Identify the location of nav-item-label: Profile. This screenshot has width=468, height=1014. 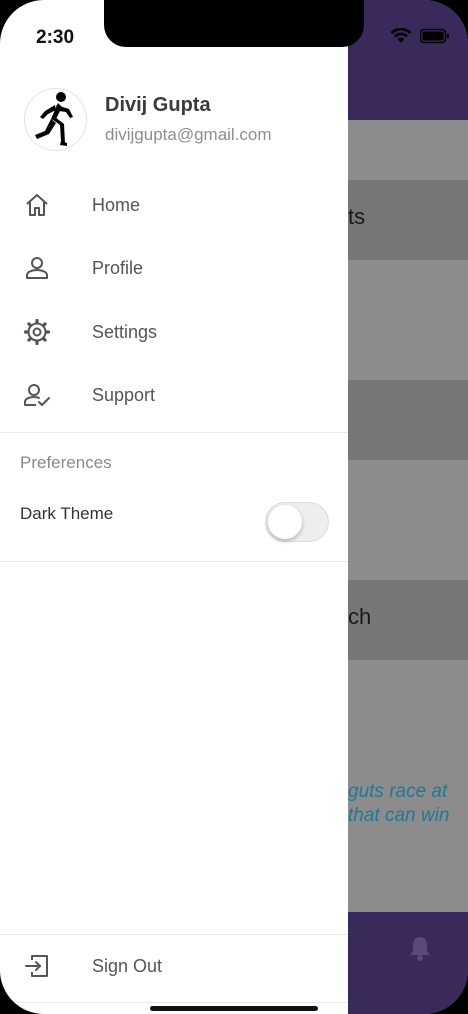
(118, 267).